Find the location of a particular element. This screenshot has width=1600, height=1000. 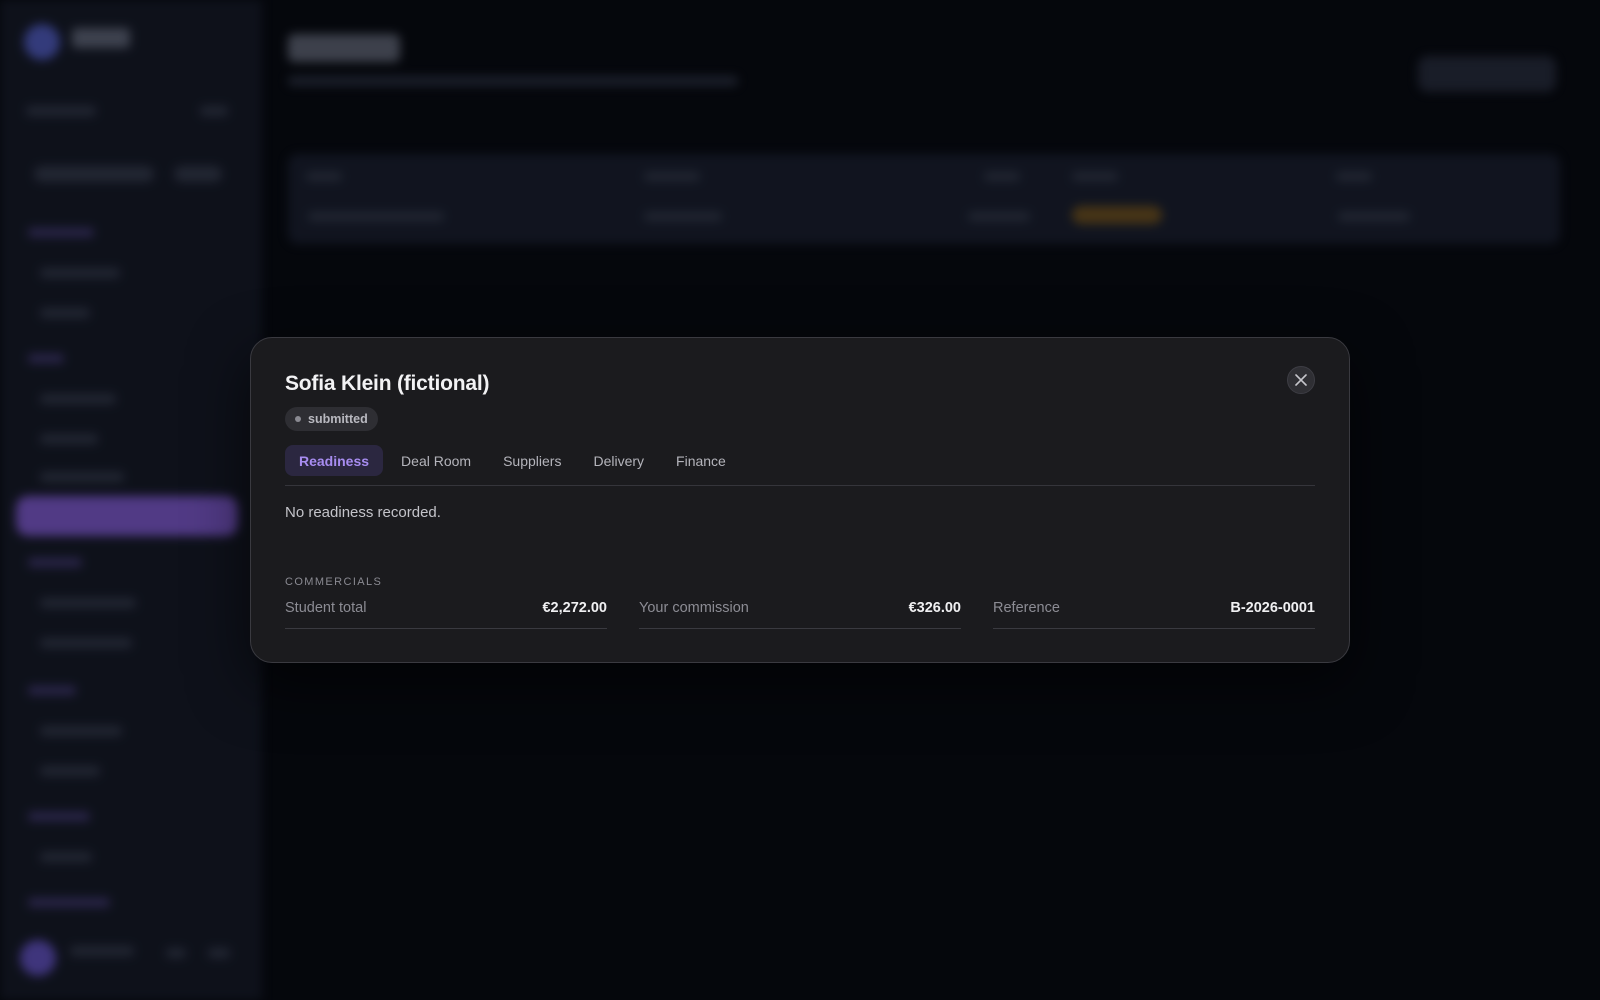

tab-finance: Finance is located at coordinates (701, 460).